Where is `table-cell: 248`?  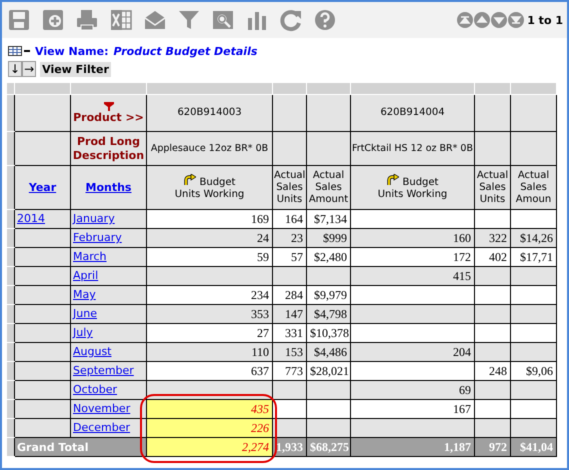 table-cell: 248 is located at coordinates (492, 371).